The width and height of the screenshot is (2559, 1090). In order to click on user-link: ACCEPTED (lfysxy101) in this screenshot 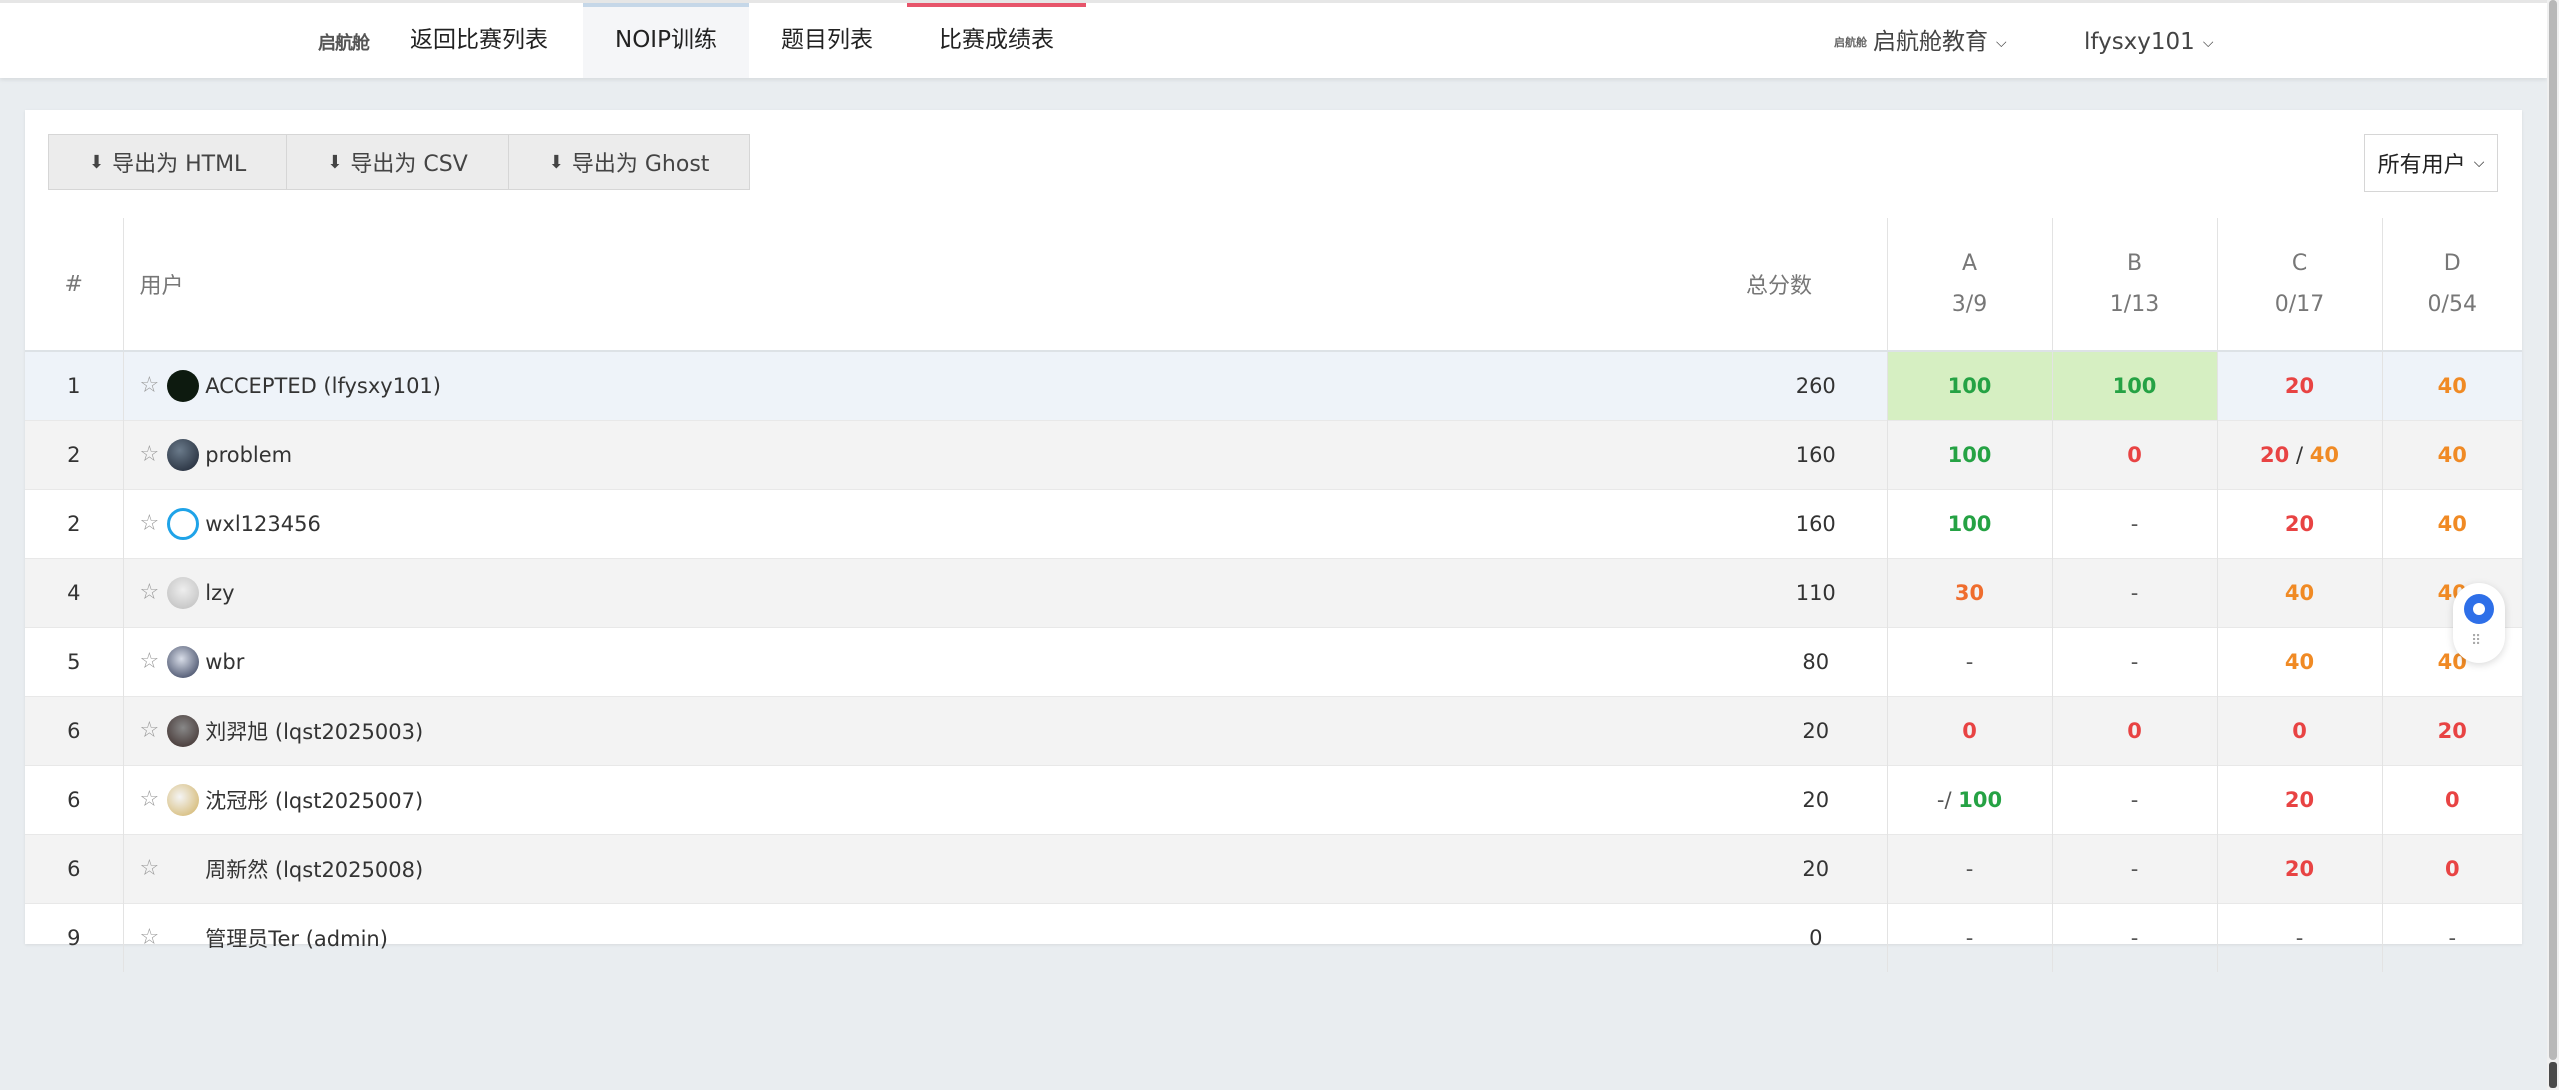, I will do `click(323, 386)`.